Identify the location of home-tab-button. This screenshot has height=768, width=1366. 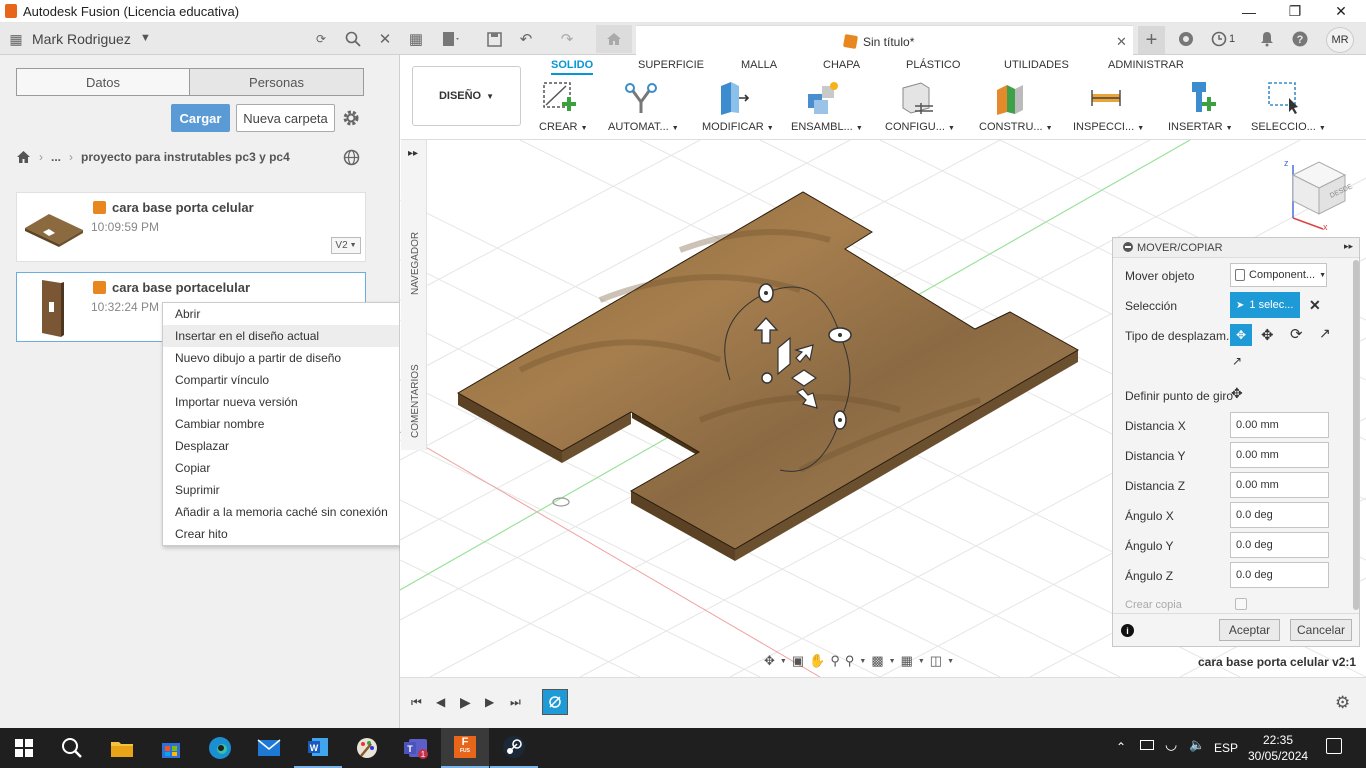
(614, 39).